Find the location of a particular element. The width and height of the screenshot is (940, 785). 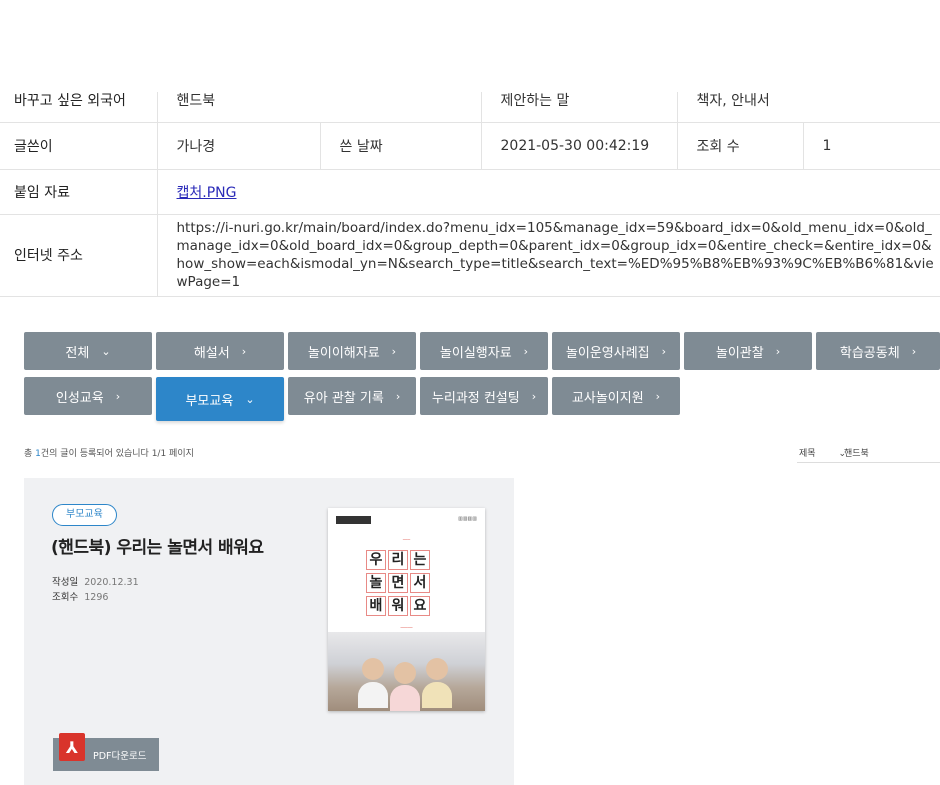

info-row-attachment: 붙임 자료 캡처.PNG is located at coordinates (470, 192).